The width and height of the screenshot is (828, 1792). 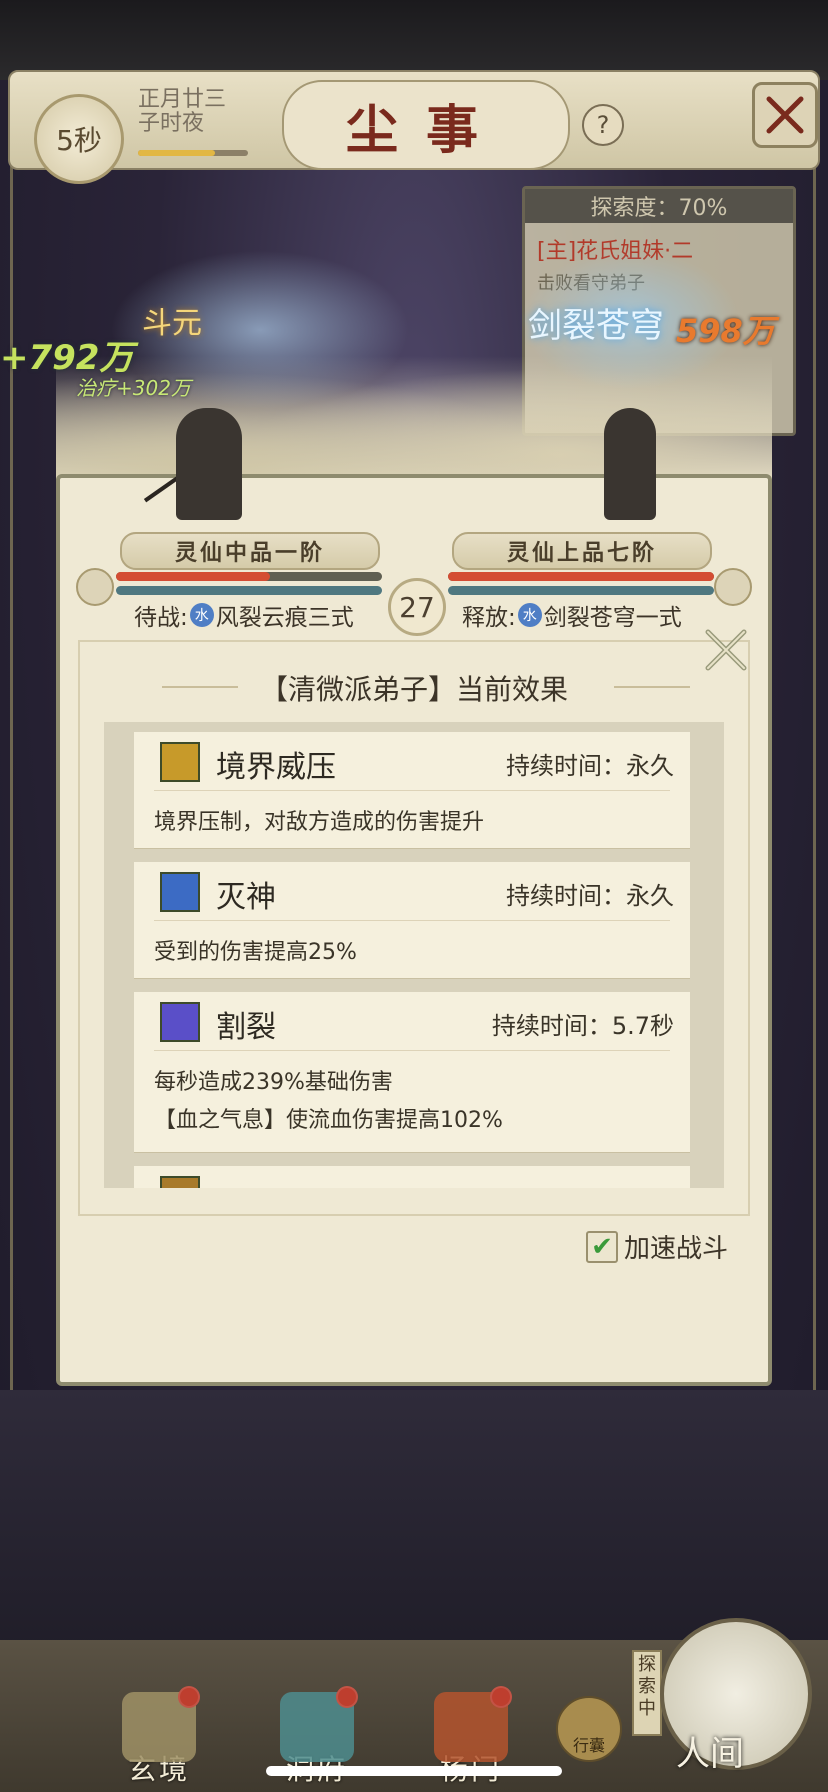 I want to click on cave-house-icon, so click(x=319, y=1724).